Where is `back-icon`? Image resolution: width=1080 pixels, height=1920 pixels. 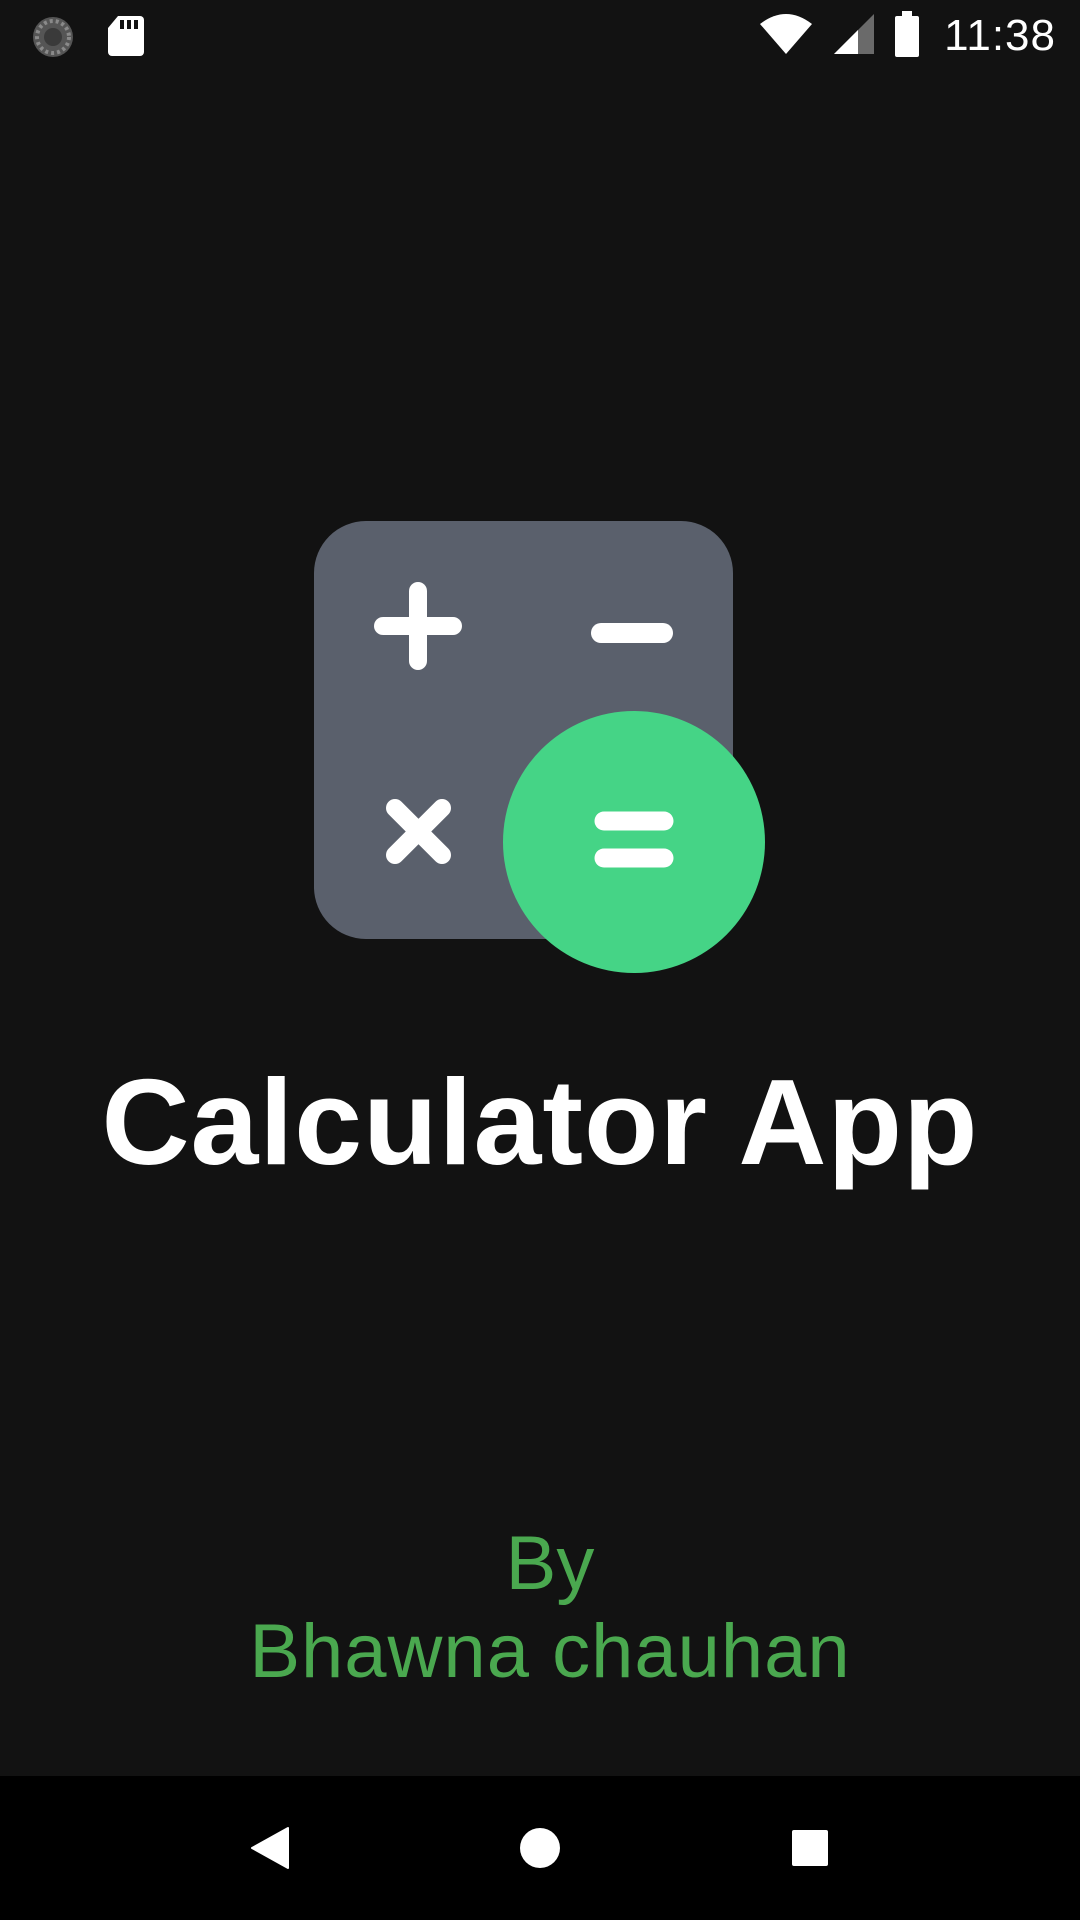
back-icon is located at coordinates (270, 1848).